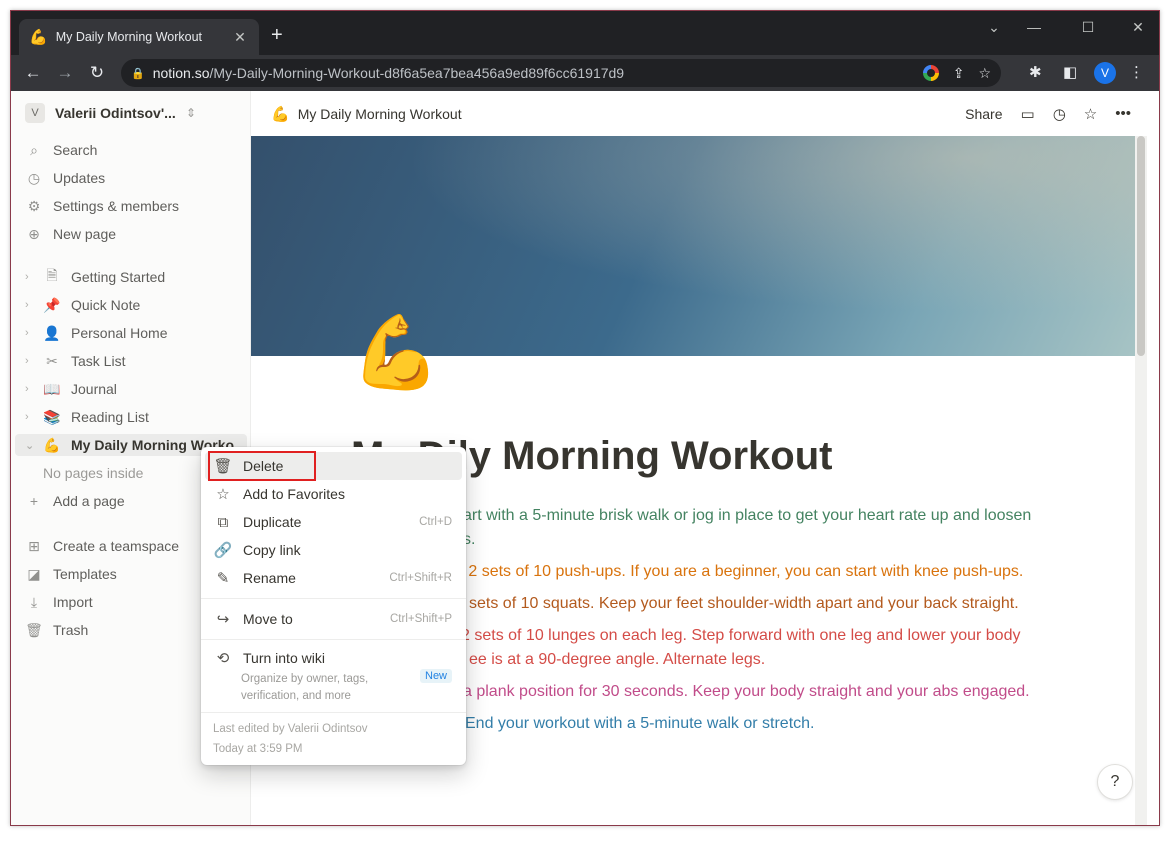  Describe the element at coordinates (33, 73) in the screenshot. I see `back-icon: ←` at that location.